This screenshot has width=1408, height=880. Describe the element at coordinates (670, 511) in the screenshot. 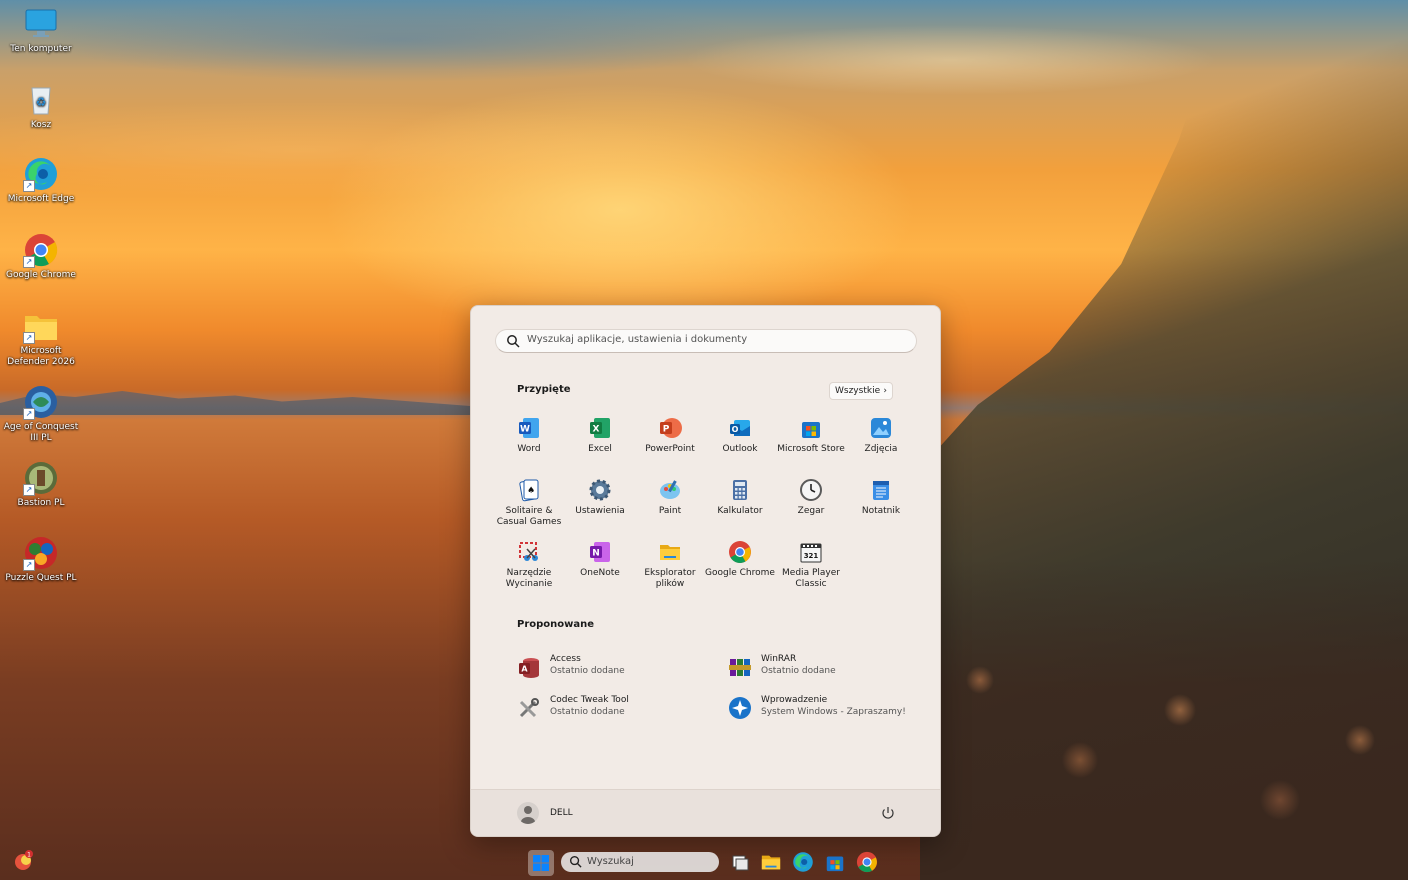

I see `app-label: Paint` at that location.